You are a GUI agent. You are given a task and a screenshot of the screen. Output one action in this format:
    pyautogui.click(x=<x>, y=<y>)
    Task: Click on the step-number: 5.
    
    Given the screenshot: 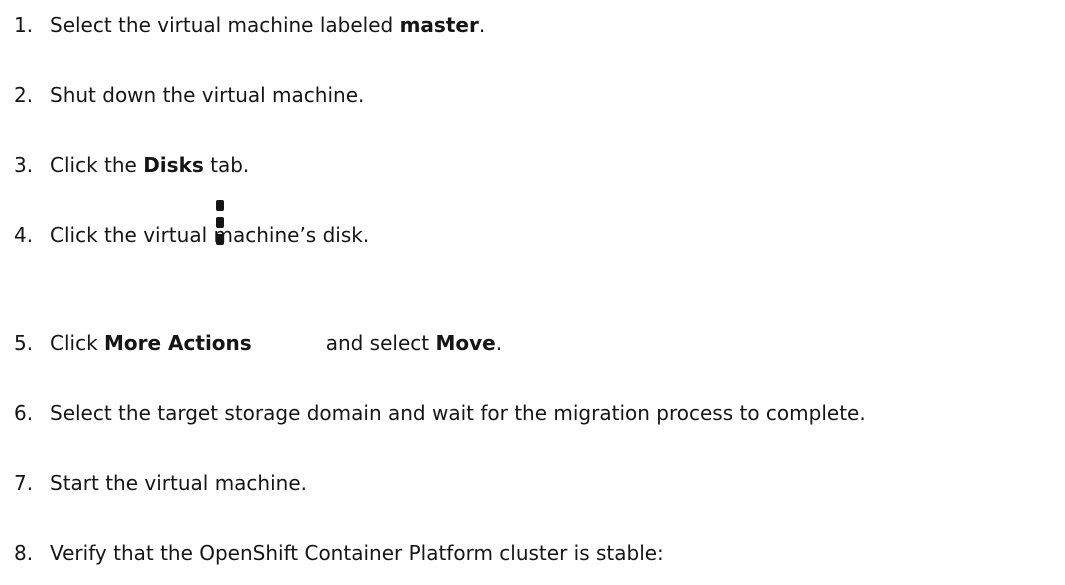 What is the action you would take?
    pyautogui.click(x=24, y=343)
    